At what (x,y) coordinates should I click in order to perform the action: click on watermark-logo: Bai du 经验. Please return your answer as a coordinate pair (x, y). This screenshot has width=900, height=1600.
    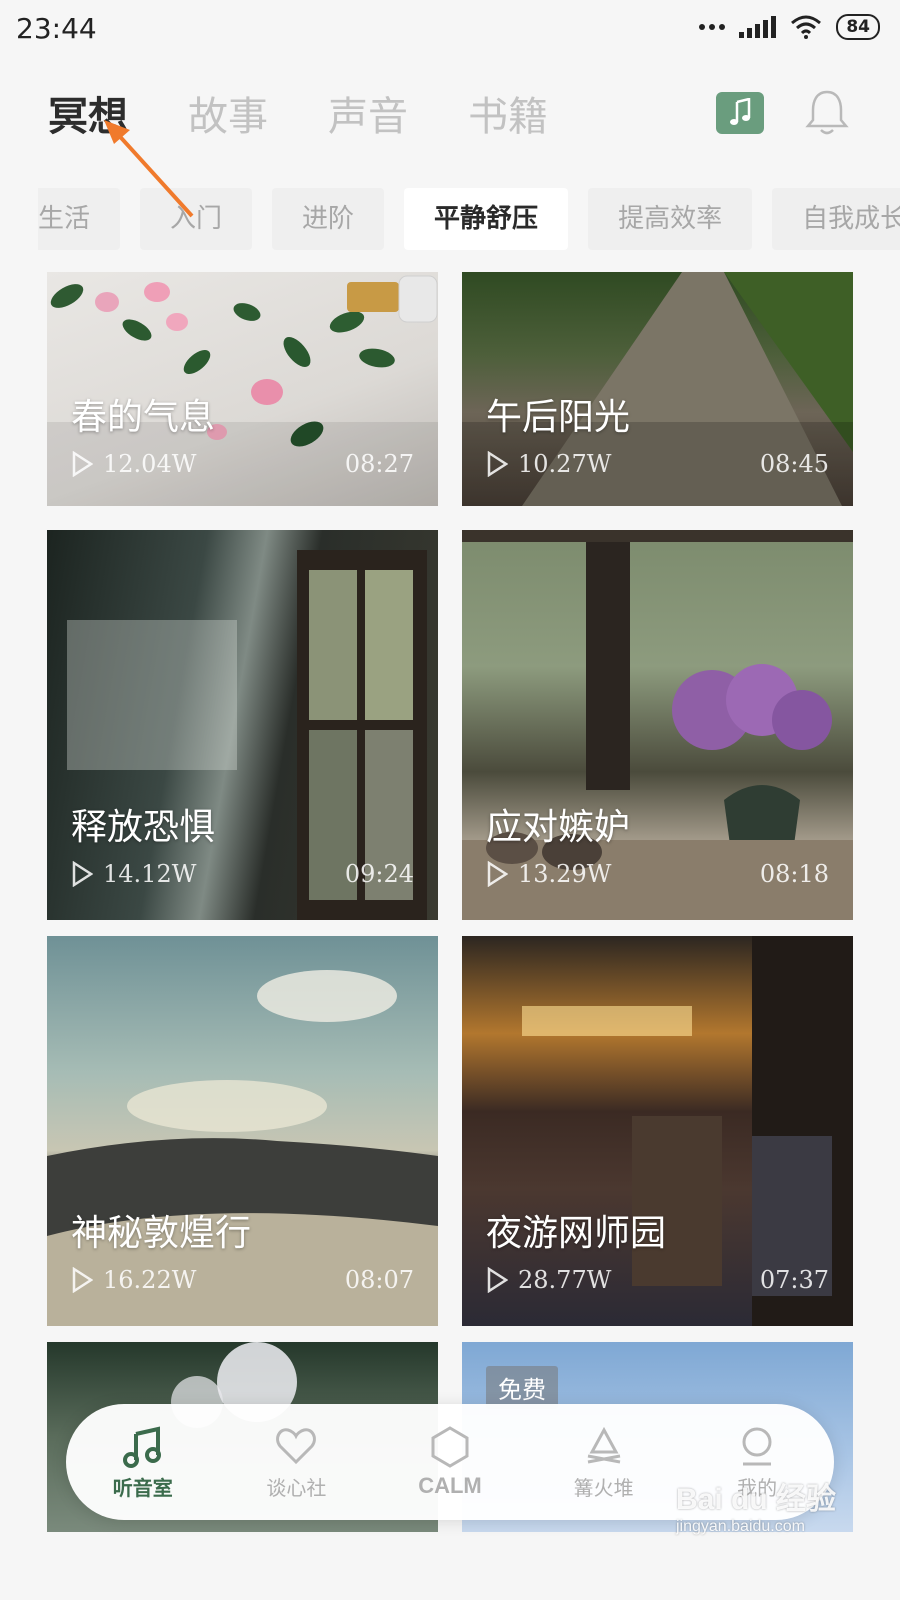
    Looking at the image, I should click on (756, 1499).